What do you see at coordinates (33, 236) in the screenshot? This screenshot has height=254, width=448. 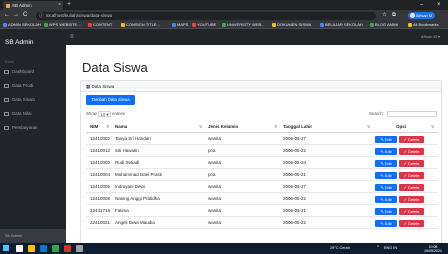 I see `sidebar-footer: Sb Admin` at bounding box center [33, 236].